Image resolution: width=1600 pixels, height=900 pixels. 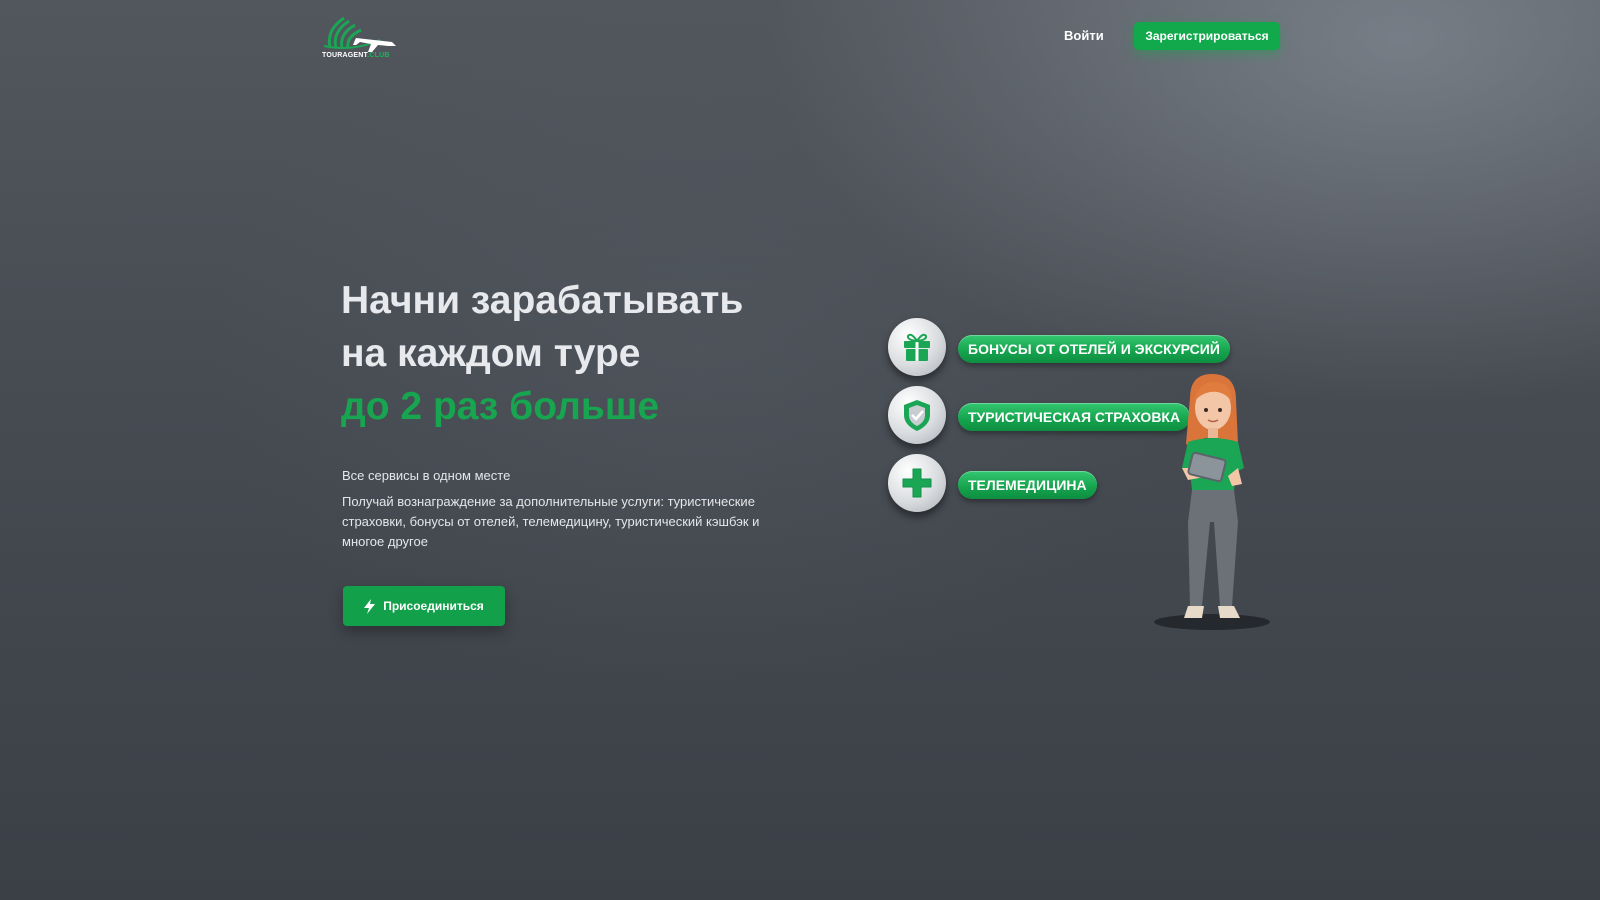 I want to click on register-button: Зарегистрироваться, so click(x=1207, y=36).